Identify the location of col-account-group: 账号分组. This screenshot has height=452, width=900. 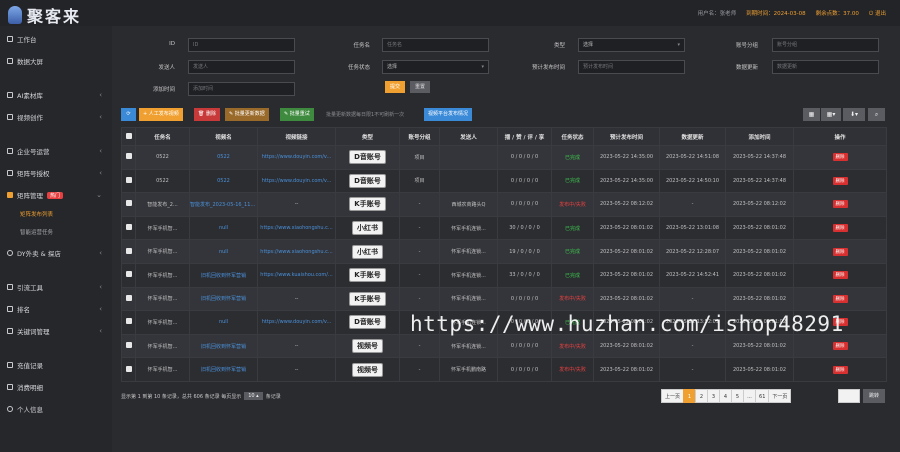
(419, 136).